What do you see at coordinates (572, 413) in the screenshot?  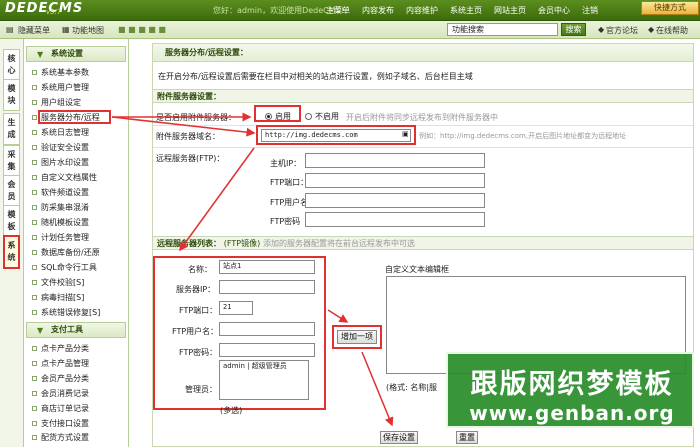 I see `watermark-line2: www.genban.org` at bounding box center [572, 413].